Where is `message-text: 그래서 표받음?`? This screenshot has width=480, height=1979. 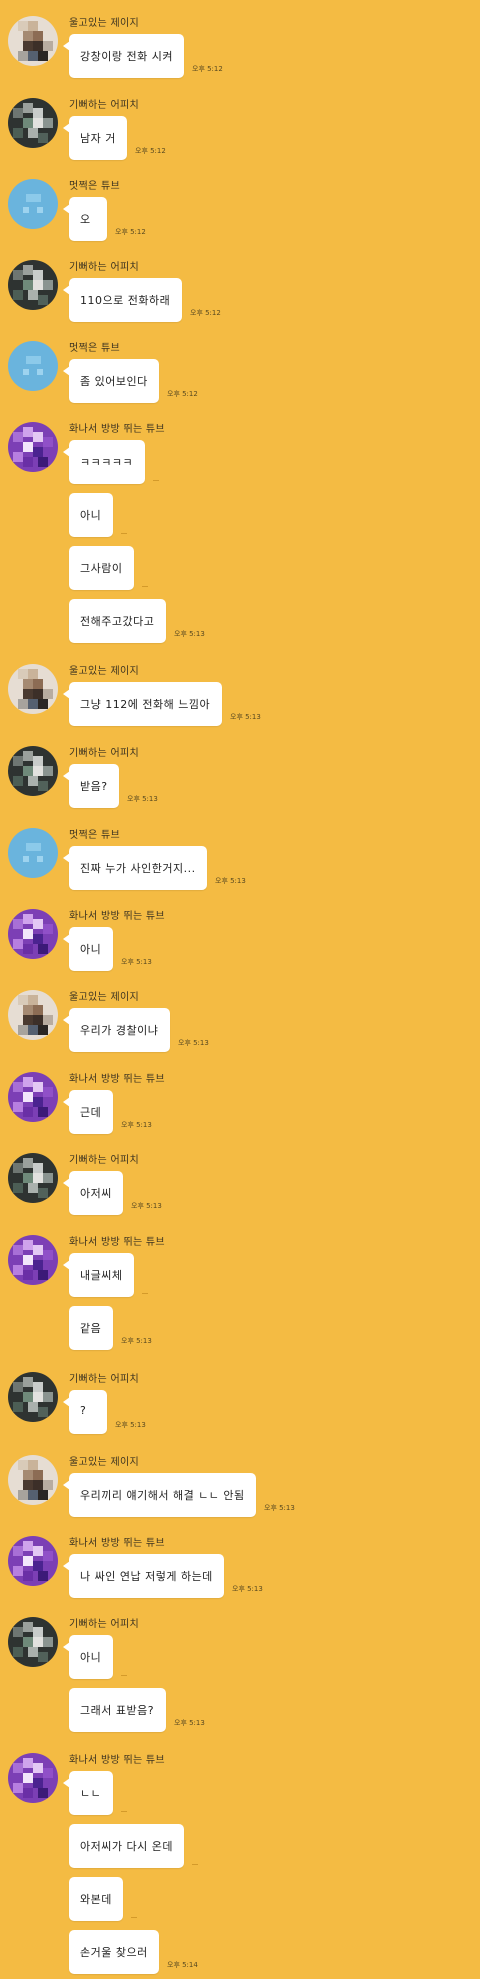
message-text: 그래서 표받음? is located at coordinates (117, 1710).